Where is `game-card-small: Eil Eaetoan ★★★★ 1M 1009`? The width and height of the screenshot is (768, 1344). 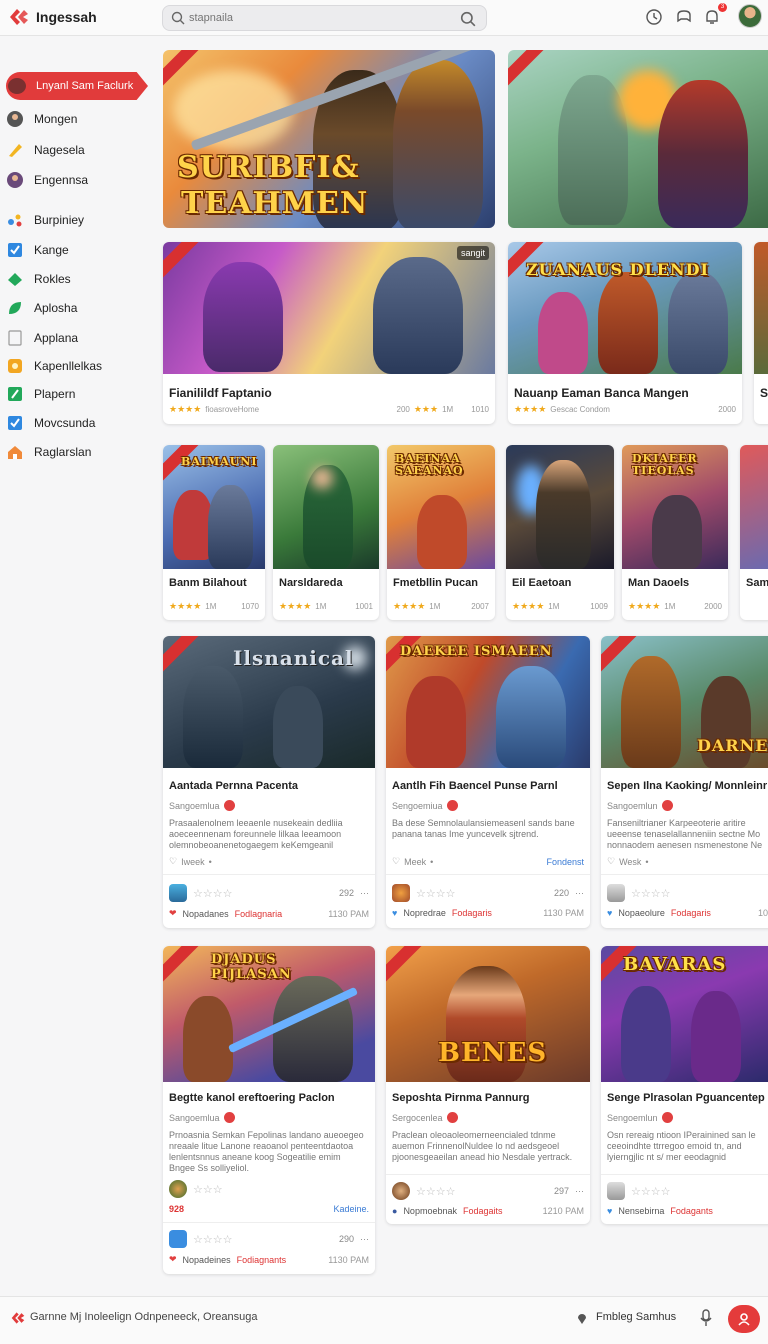 game-card-small: Eil Eaetoan ★★★★ 1M 1009 is located at coordinates (560, 532).